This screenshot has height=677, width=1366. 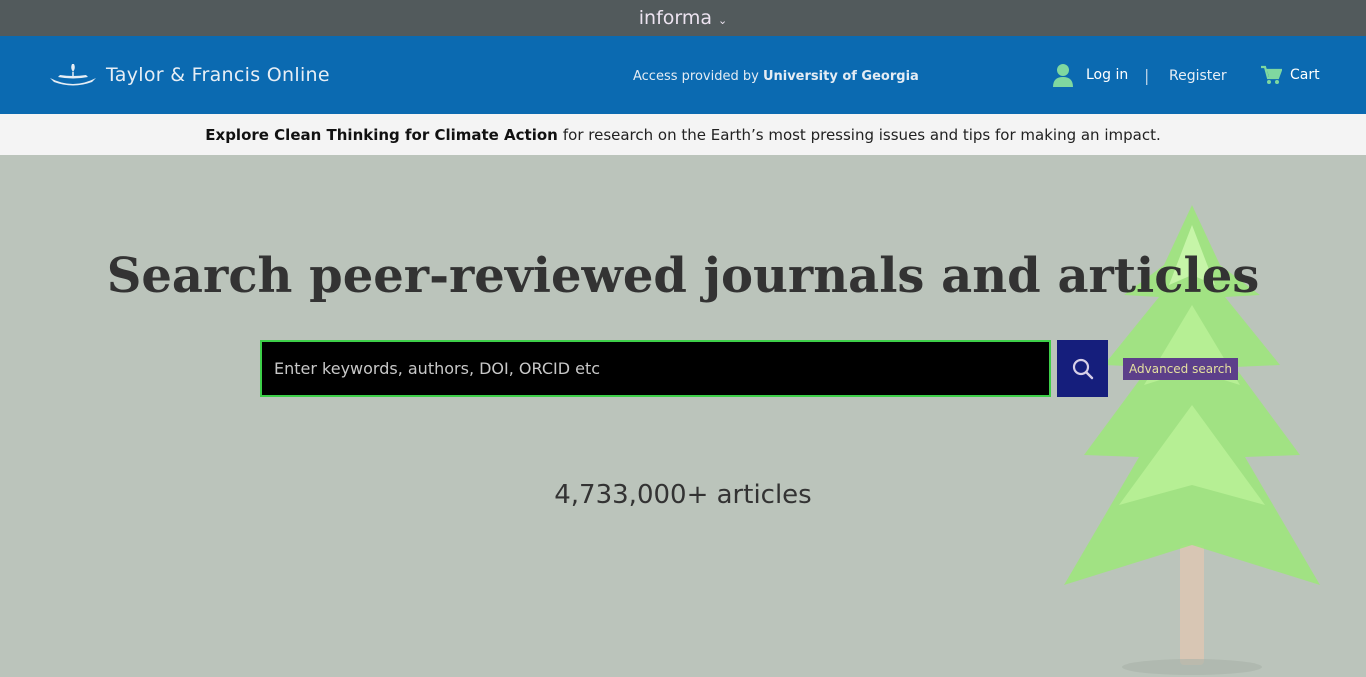 I want to click on register-link: Register, so click(x=1198, y=76).